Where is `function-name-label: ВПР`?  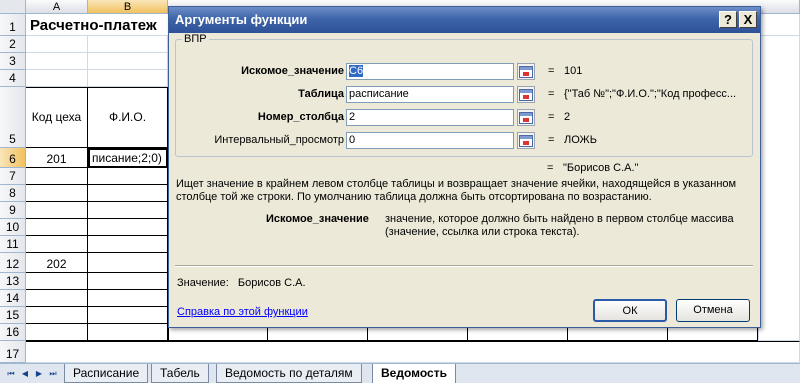
function-name-label: ВПР is located at coordinates (195, 39).